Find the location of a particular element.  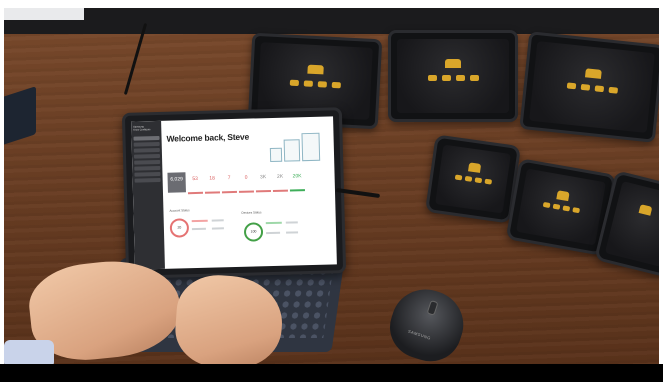

status-ring-left: 20 is located at coordinates (179, 228).